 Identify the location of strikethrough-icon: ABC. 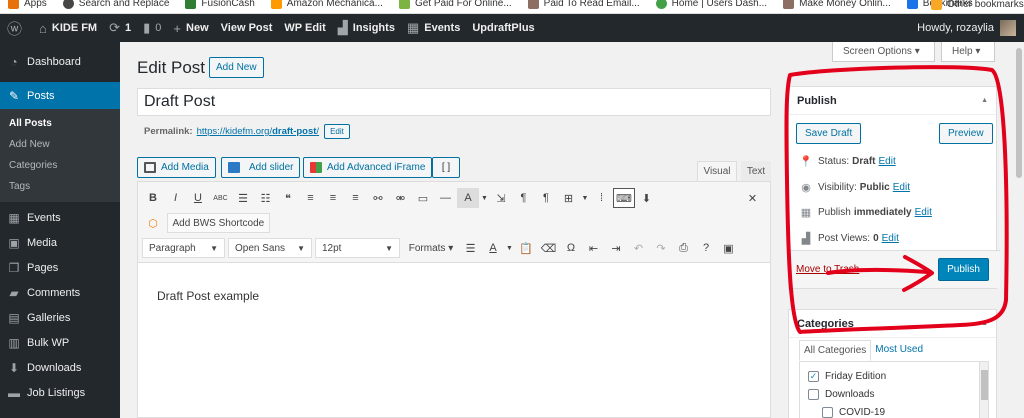
(221, 198).